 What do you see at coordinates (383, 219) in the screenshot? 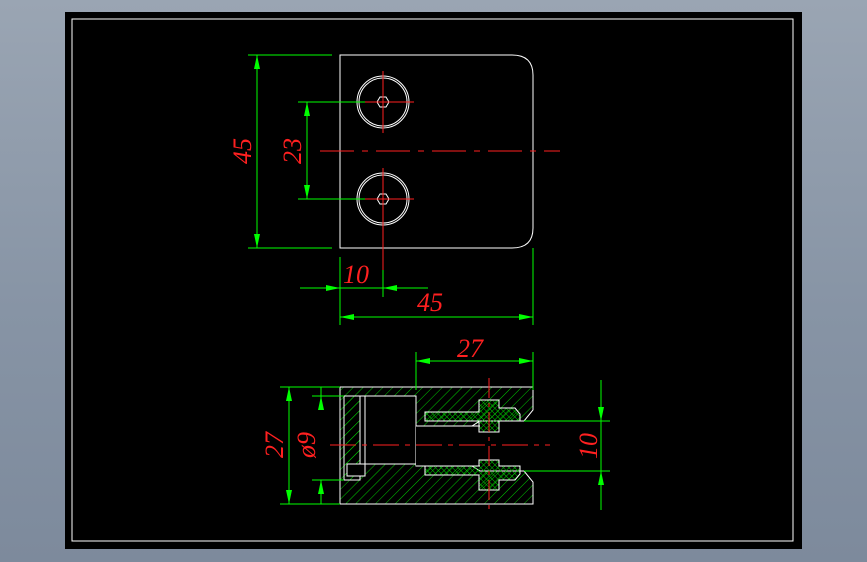
I see `screw-hole-lower` at bounding box center [383, 219].